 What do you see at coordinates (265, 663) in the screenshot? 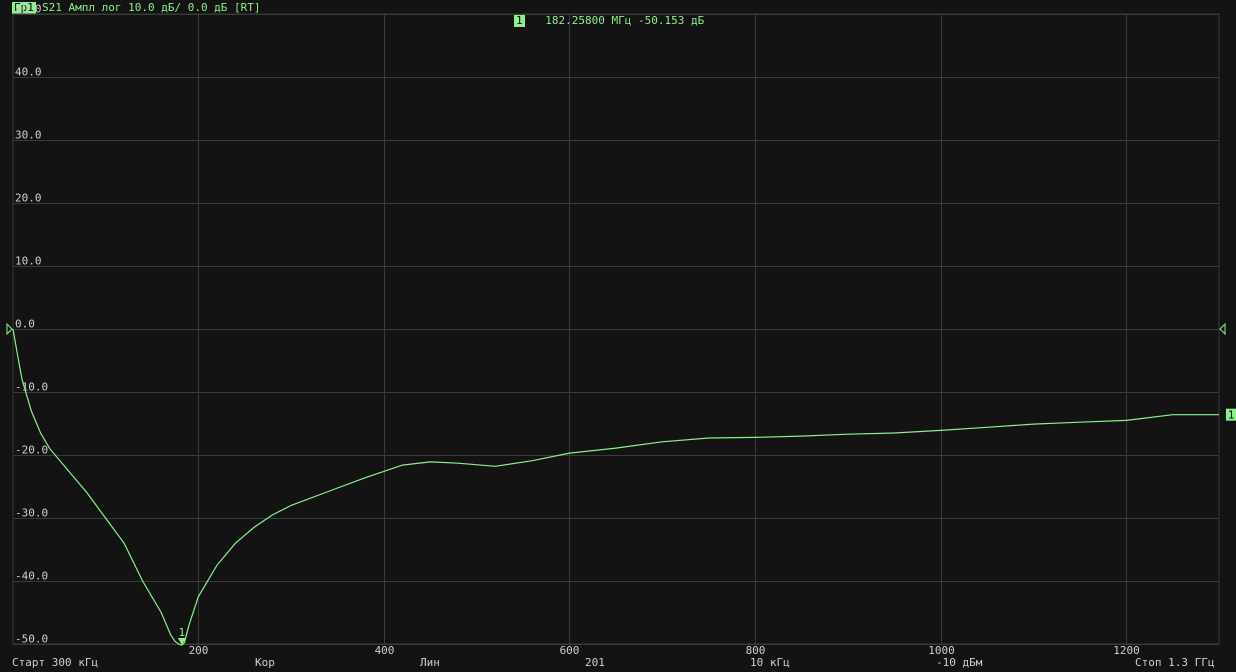
I see `footer-correction: Кор` at bounding box center [265, 663].